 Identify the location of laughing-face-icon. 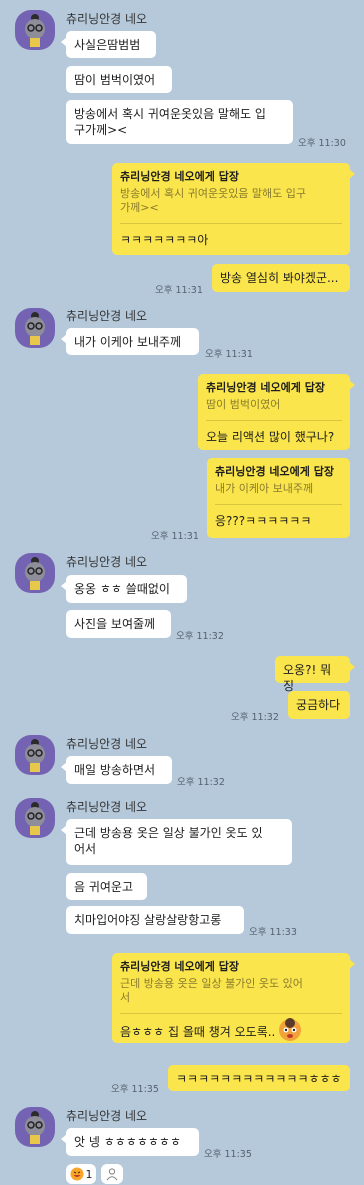
(76, 1174).